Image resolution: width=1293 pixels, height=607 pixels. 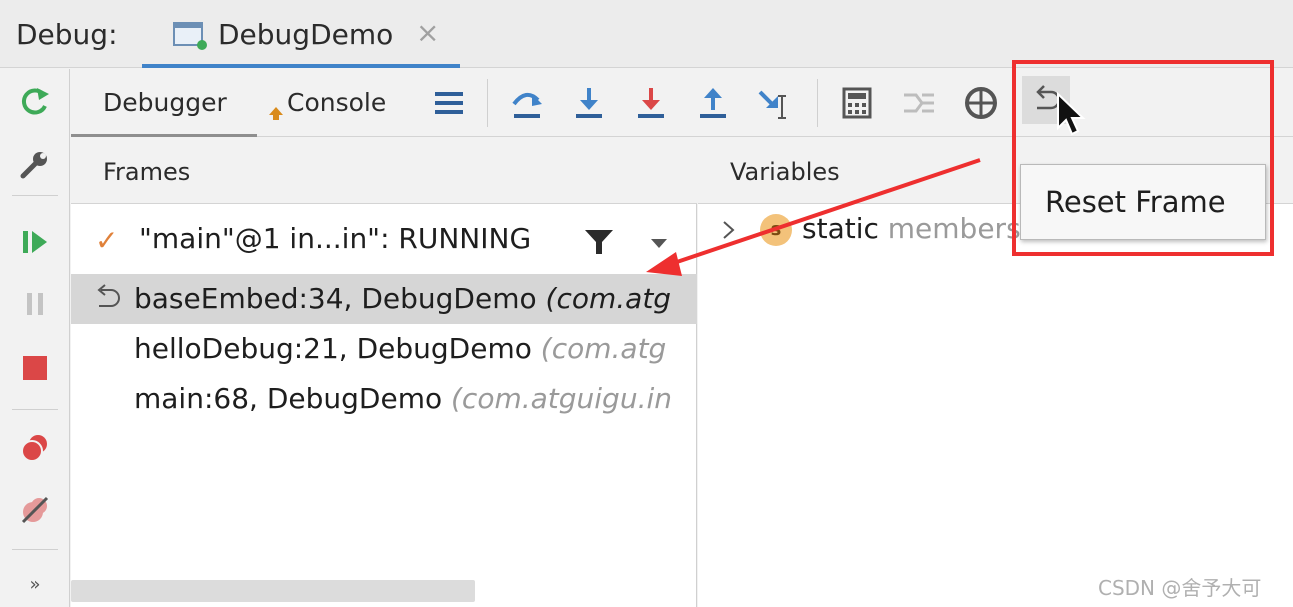 I want to click on reset-frame-icon, so click(x=108, y=295).